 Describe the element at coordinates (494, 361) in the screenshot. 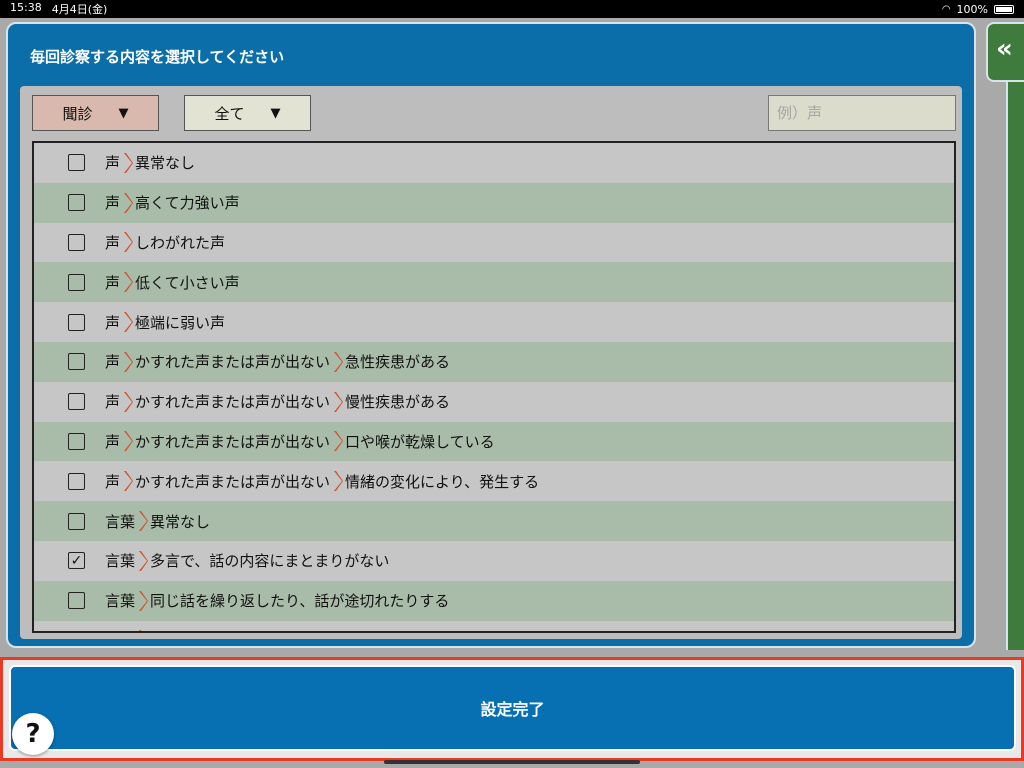

I see `list-item: 声かすれた声または声が出ない 急性疾患がある` at that location.